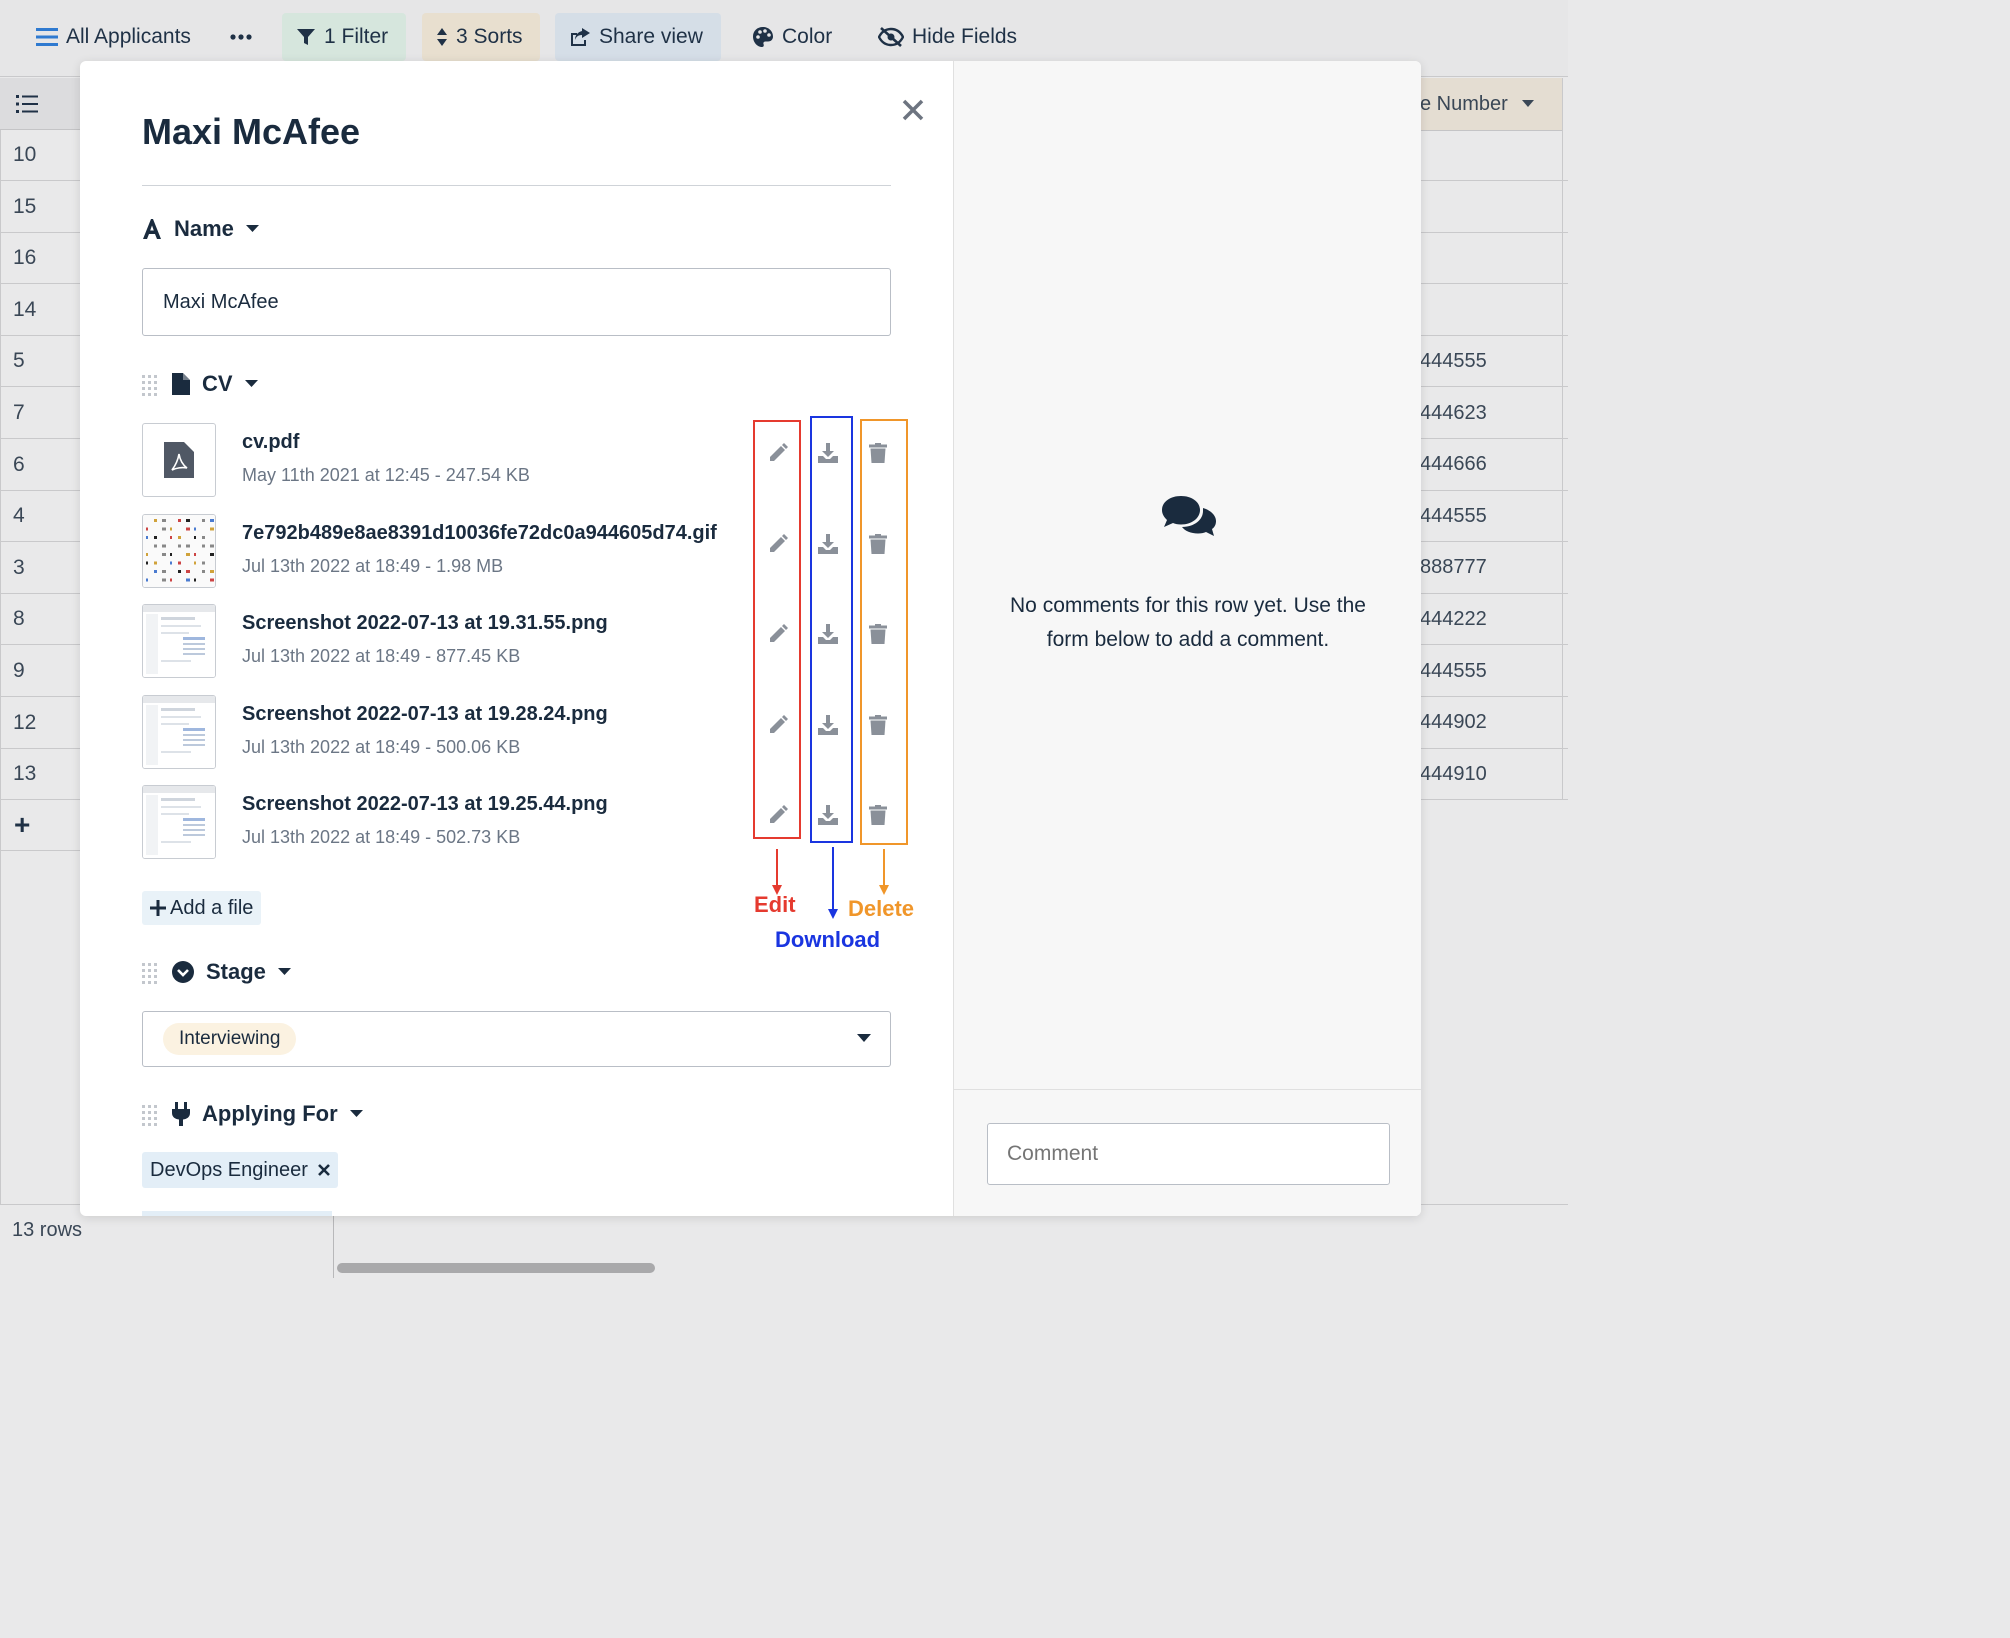  Describe the element at coordinates (516, 1039) in the screenshot. I see `stage-select: Interviewing` at that location.